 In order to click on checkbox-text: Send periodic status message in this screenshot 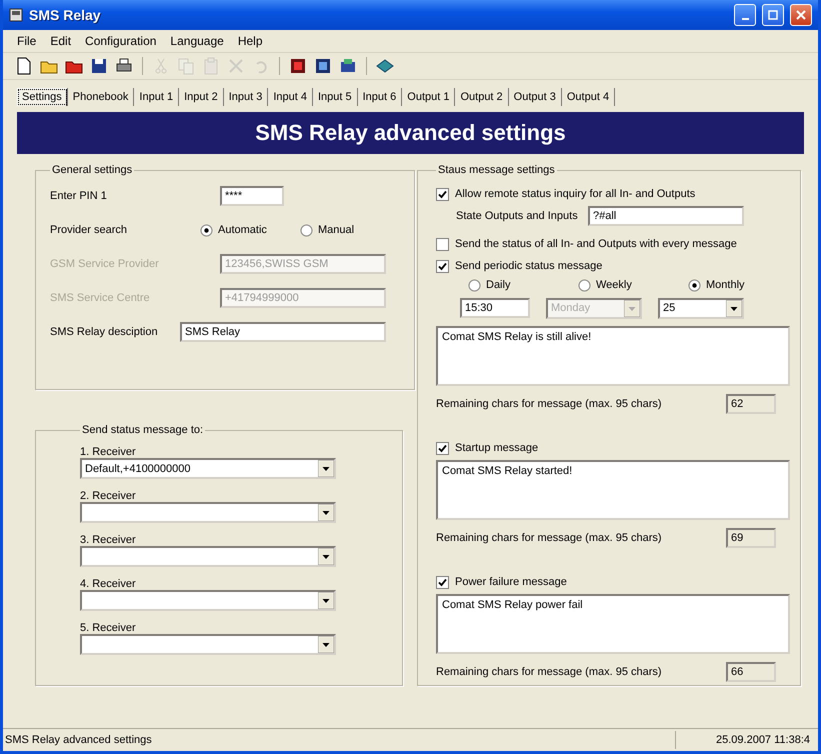, I will do `click(528, 266)`.